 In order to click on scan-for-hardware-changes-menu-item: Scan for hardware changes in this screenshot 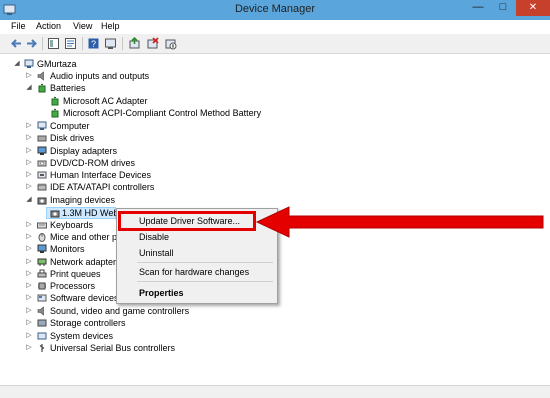, I will do `click(194, 272)`.